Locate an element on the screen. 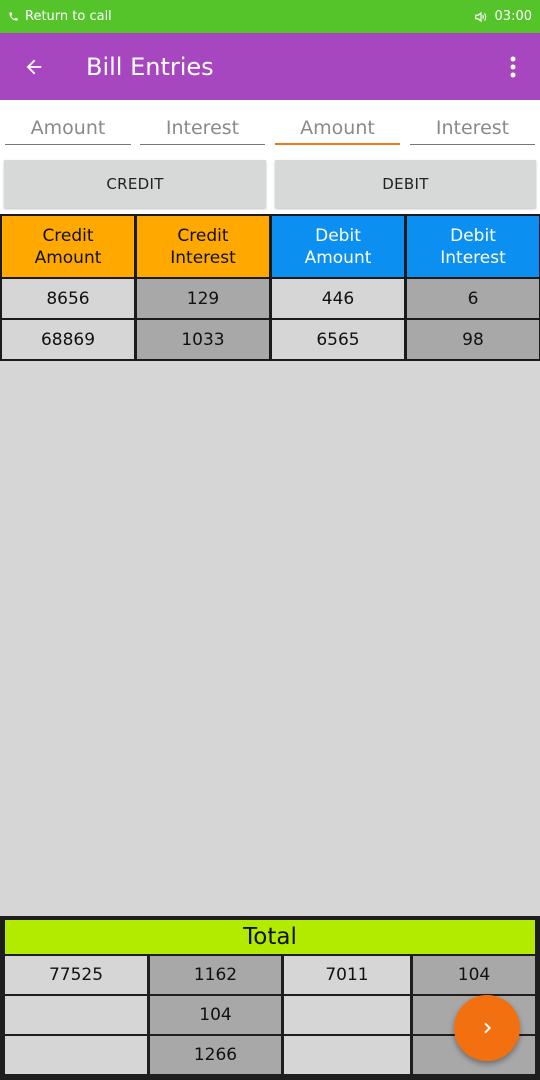  credit-interest-input is located at coordinates (202, 128).